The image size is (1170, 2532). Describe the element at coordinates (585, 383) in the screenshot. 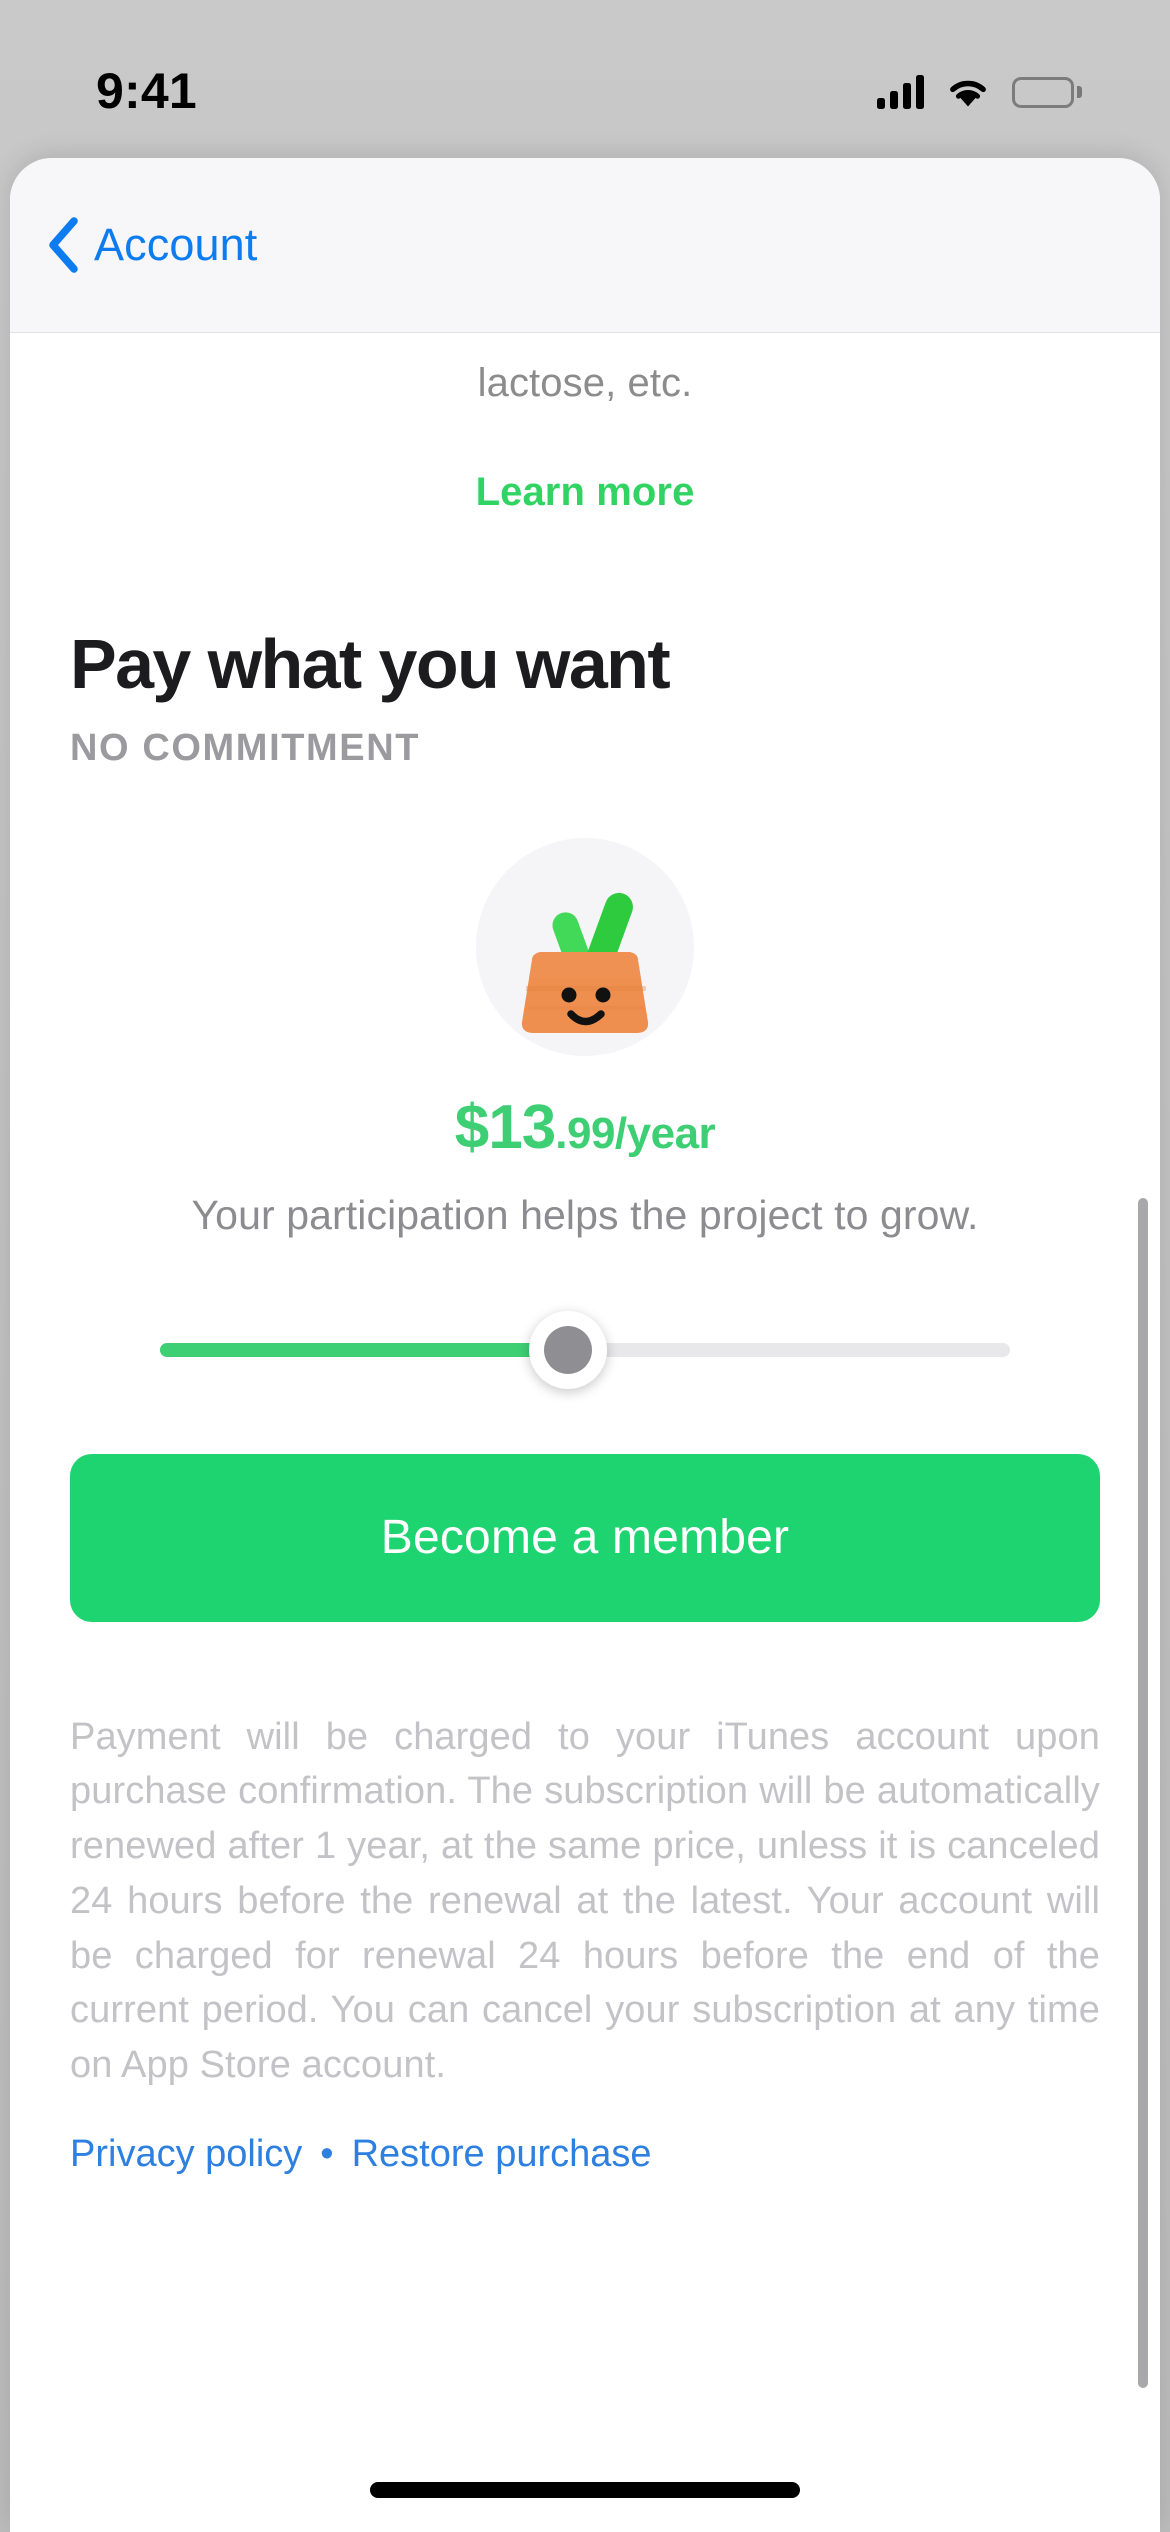

I see `clipped-paragraph-text: lactose, etc.` at that location.